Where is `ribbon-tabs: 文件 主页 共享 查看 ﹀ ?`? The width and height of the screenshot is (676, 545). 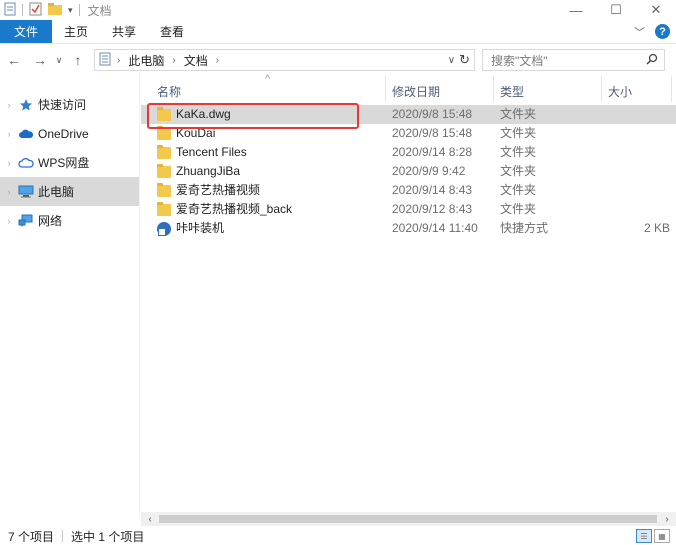 ribbon-tabs: 文件 主页 共享 查看 ﹀ ? is located at coordinates (338, 32).